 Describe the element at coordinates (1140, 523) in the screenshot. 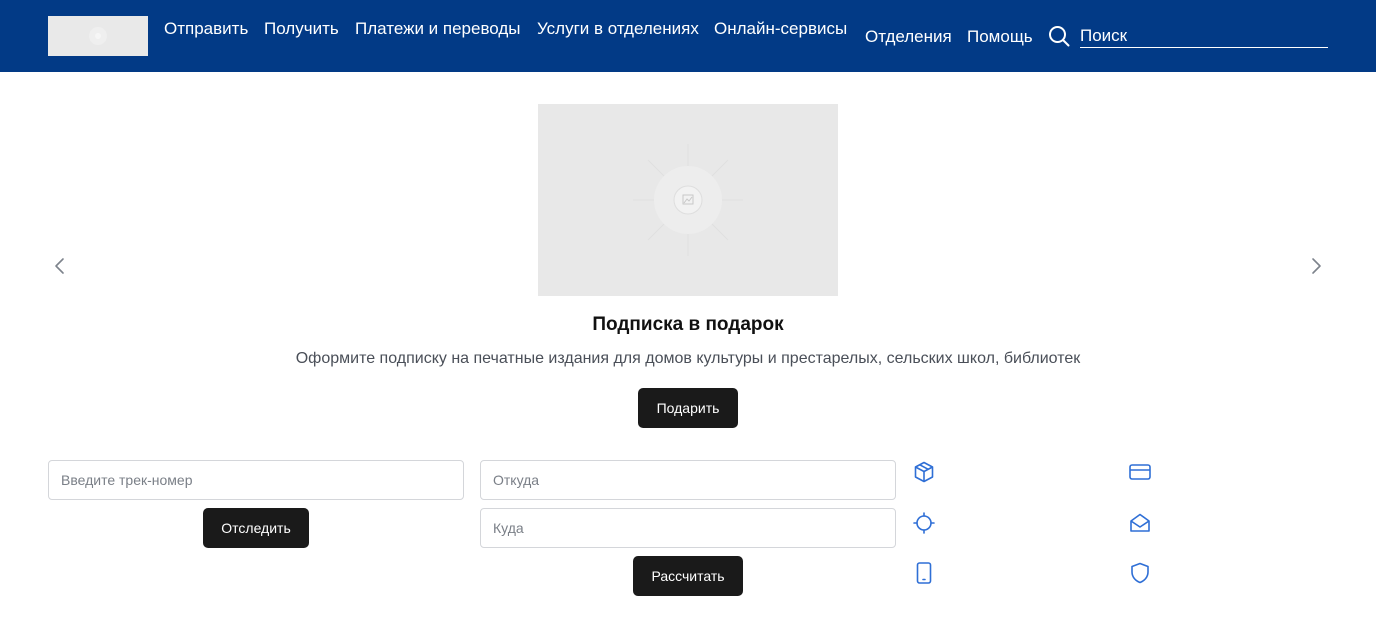

I see `envelope-open-icon` at that location.